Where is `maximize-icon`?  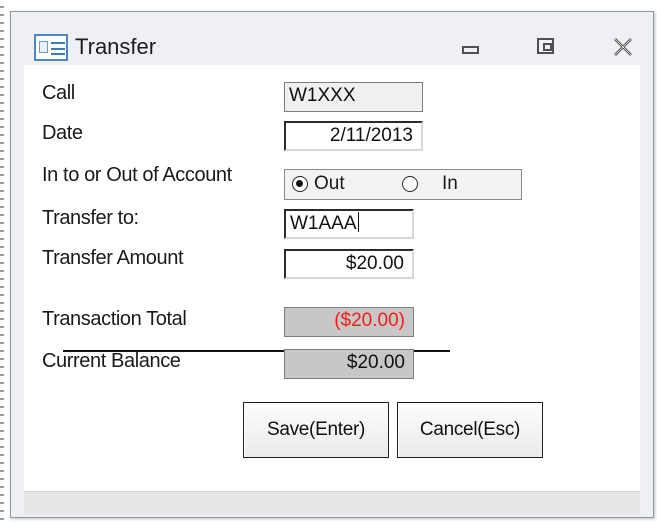 maximize-icon is located at coordinates (546, 47).